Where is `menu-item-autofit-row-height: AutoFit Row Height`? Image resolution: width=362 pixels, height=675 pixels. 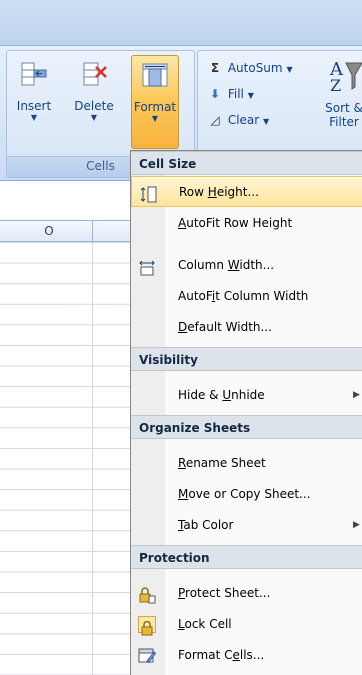 menu-item-autofit-row-height: AutoFit Row Height is located at coordinates (246, 223).